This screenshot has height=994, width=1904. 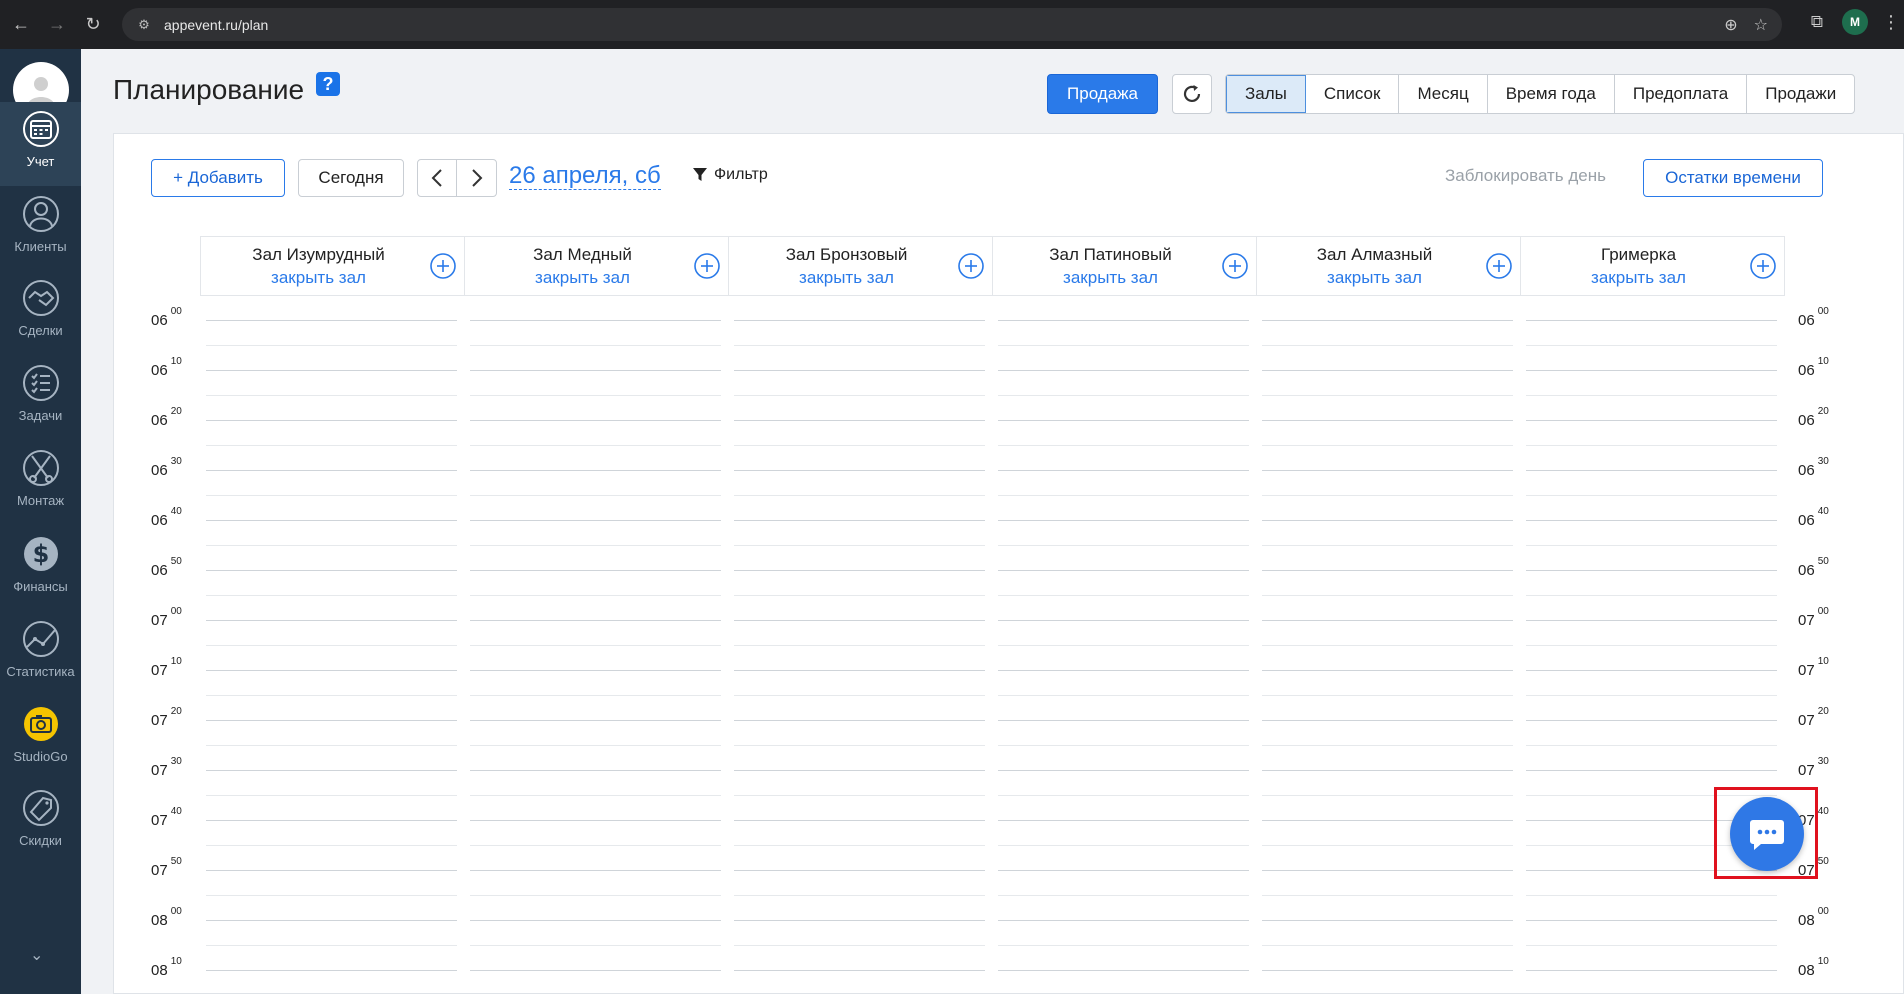 What do you see at coordinates (144, 25) in the screenshot?
I see `site-settings-icon: ⚙` at bounding box center [144, 25].